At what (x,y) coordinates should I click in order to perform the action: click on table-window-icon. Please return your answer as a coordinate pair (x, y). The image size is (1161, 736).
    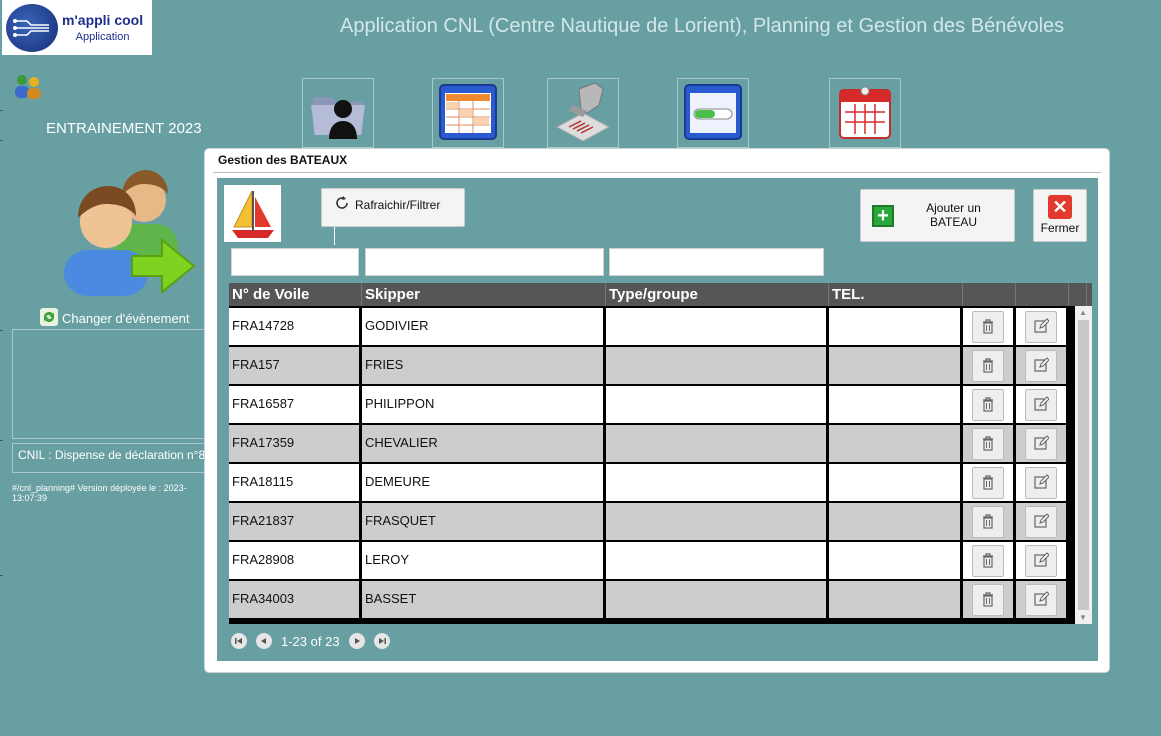
    Looking at the image, I should click on (468, 113).